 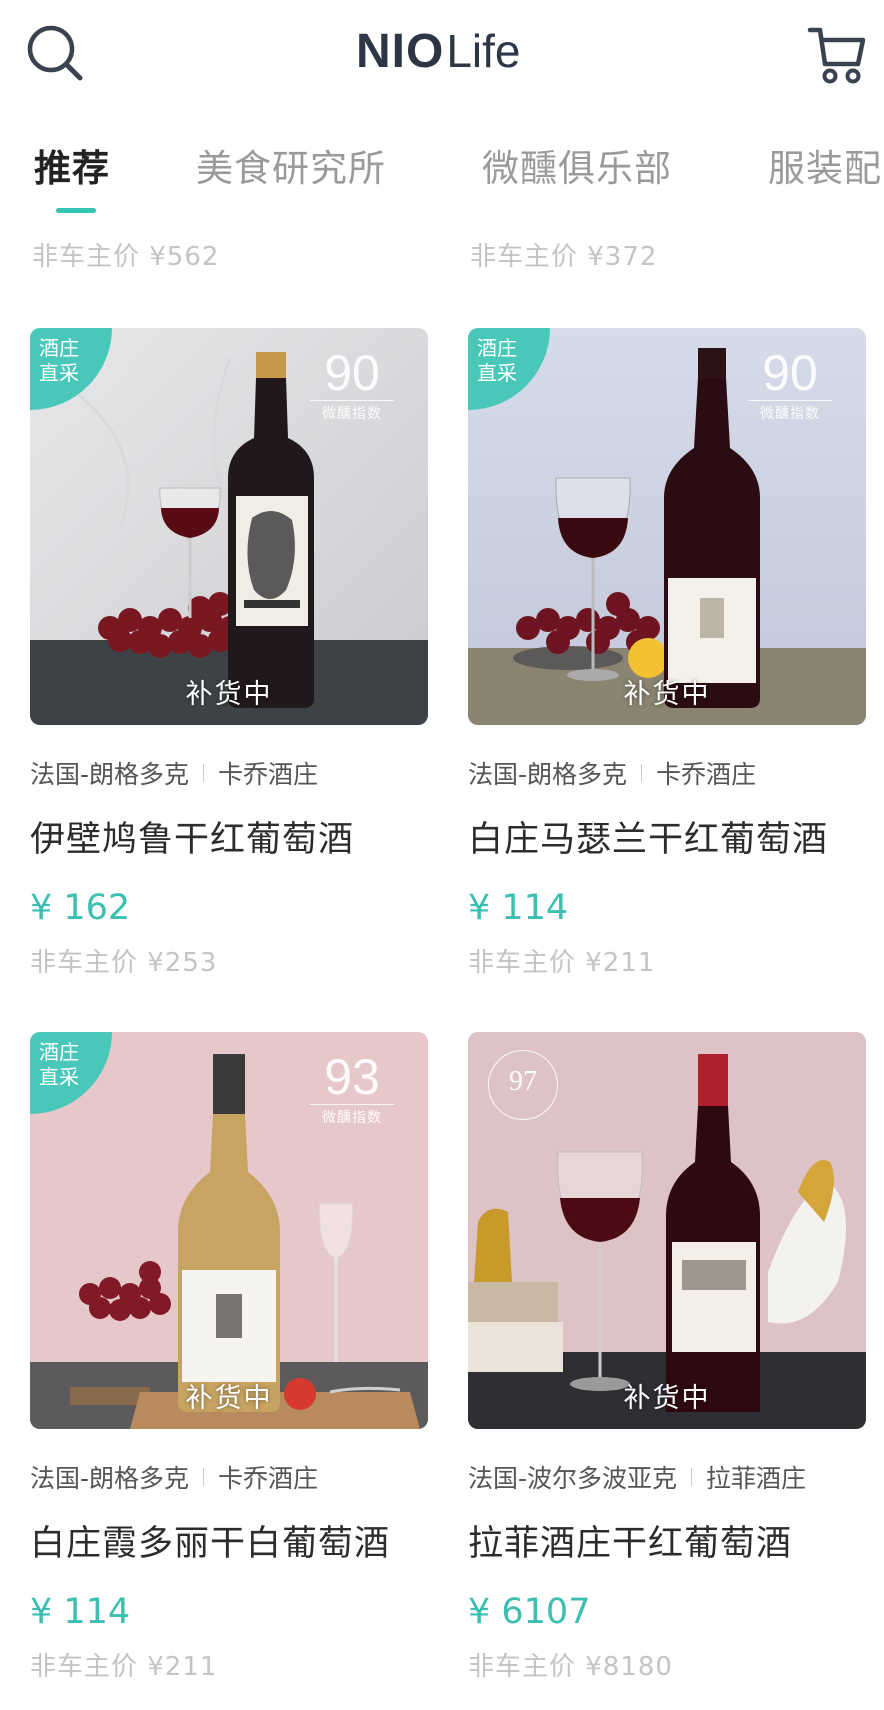 What do you see at coordinates (483, 51) in the screenshot?
I see `logo-life-text: Life` at bounding box center [483, 51].